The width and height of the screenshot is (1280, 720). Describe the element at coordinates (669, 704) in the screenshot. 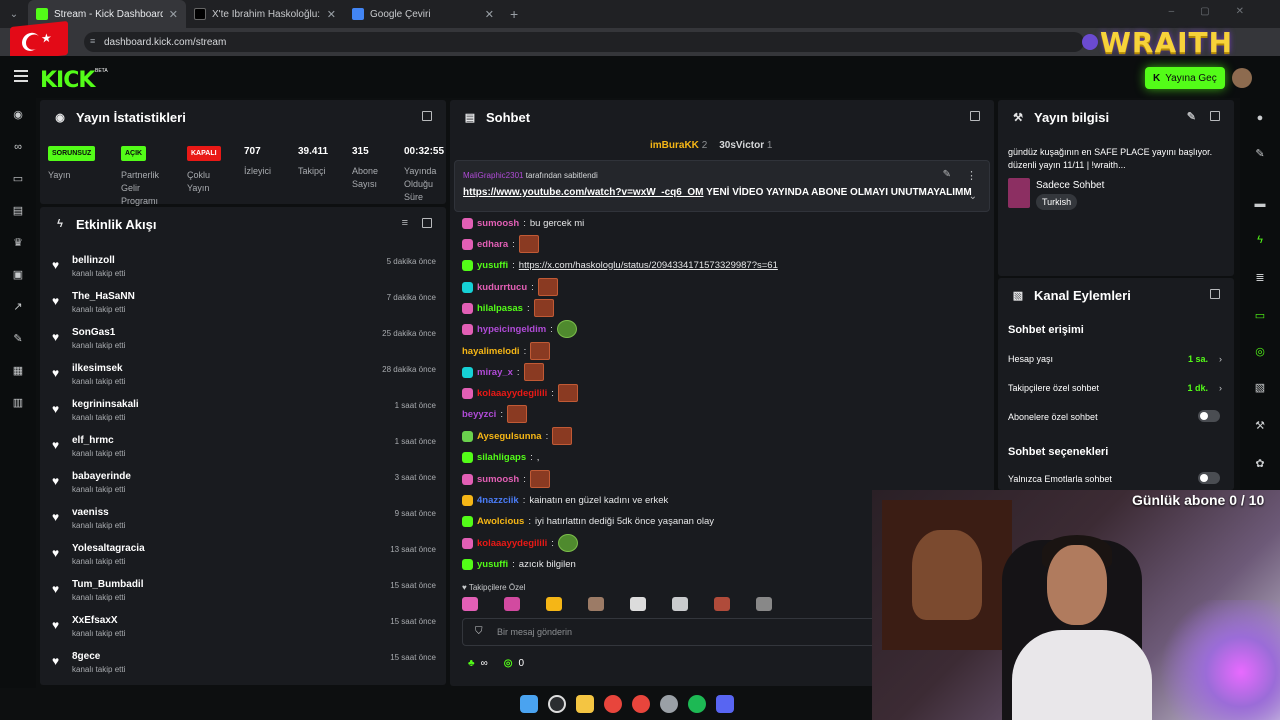

I see `app-icon` at that location.